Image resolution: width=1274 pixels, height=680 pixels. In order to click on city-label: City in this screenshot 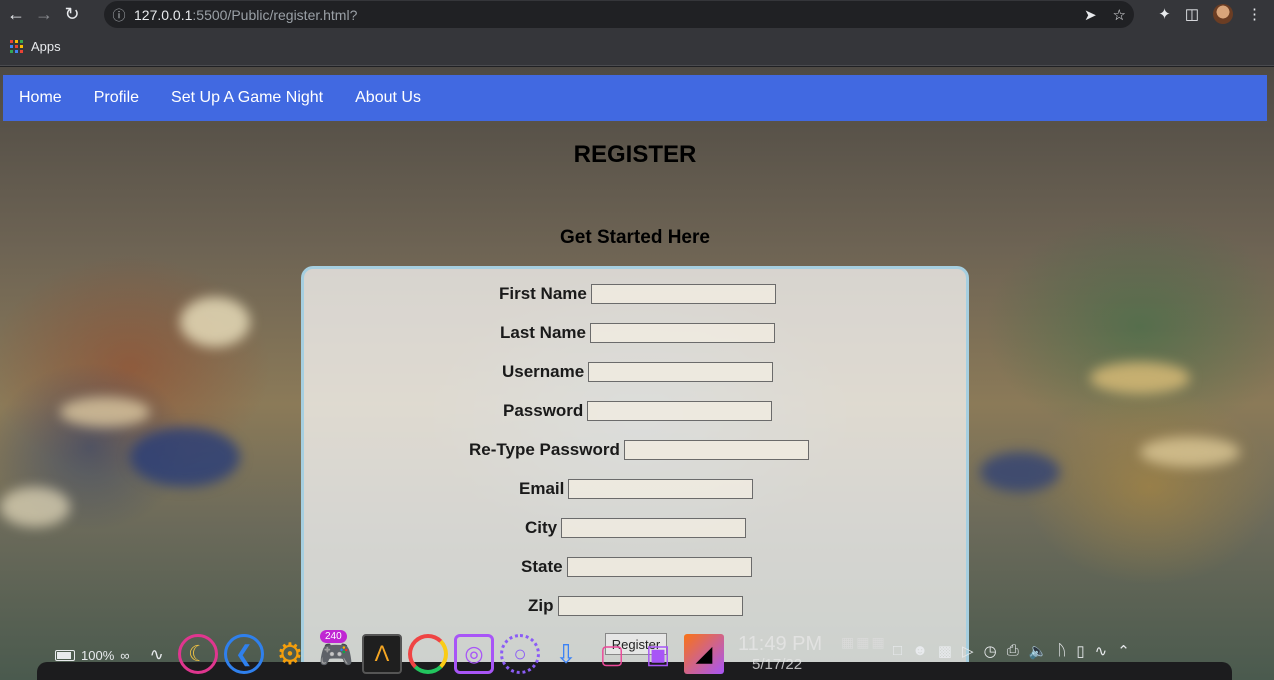, I will do `click(541, 527)`.